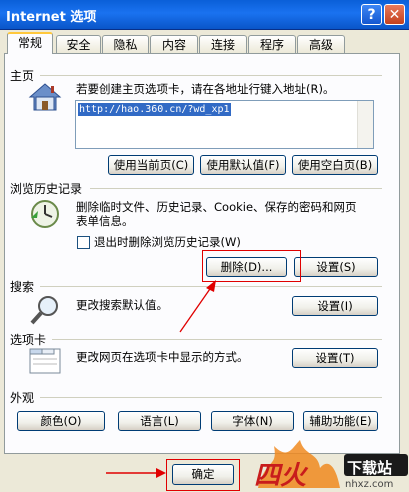  What do you see at coordinates (369, 484) in the screenshot?
I see `logo-url: nhxz.com` at bounding box center [369, 484].